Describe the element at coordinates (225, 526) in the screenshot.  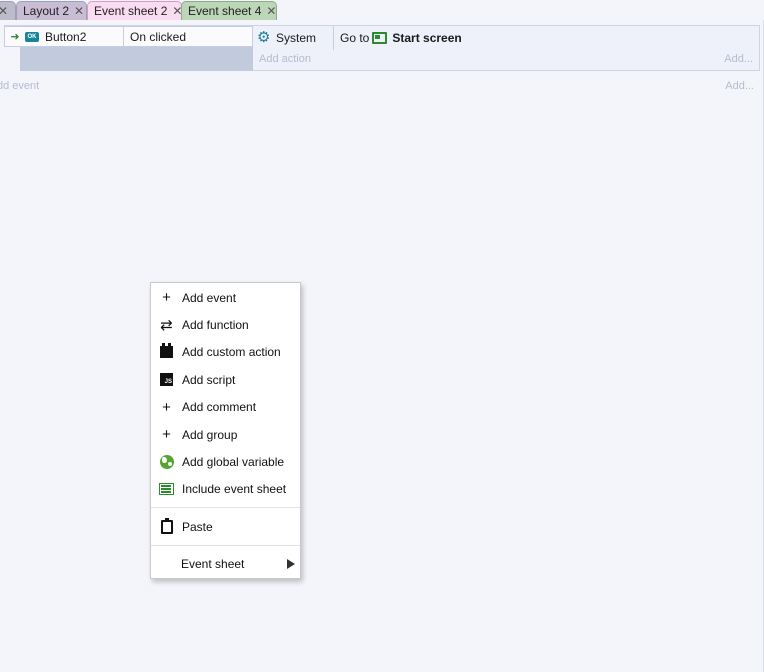
I see `menu-item-paste: Paste` at that location.